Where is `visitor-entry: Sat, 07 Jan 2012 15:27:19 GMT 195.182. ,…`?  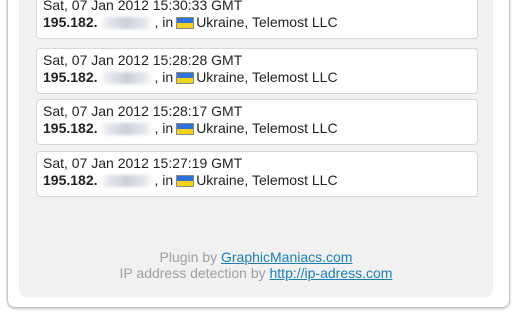 visitor-entry: Sat, 07 Jan 2012 15:27:19 GMT 195.182. ,… is located at coordinates (257, 174).